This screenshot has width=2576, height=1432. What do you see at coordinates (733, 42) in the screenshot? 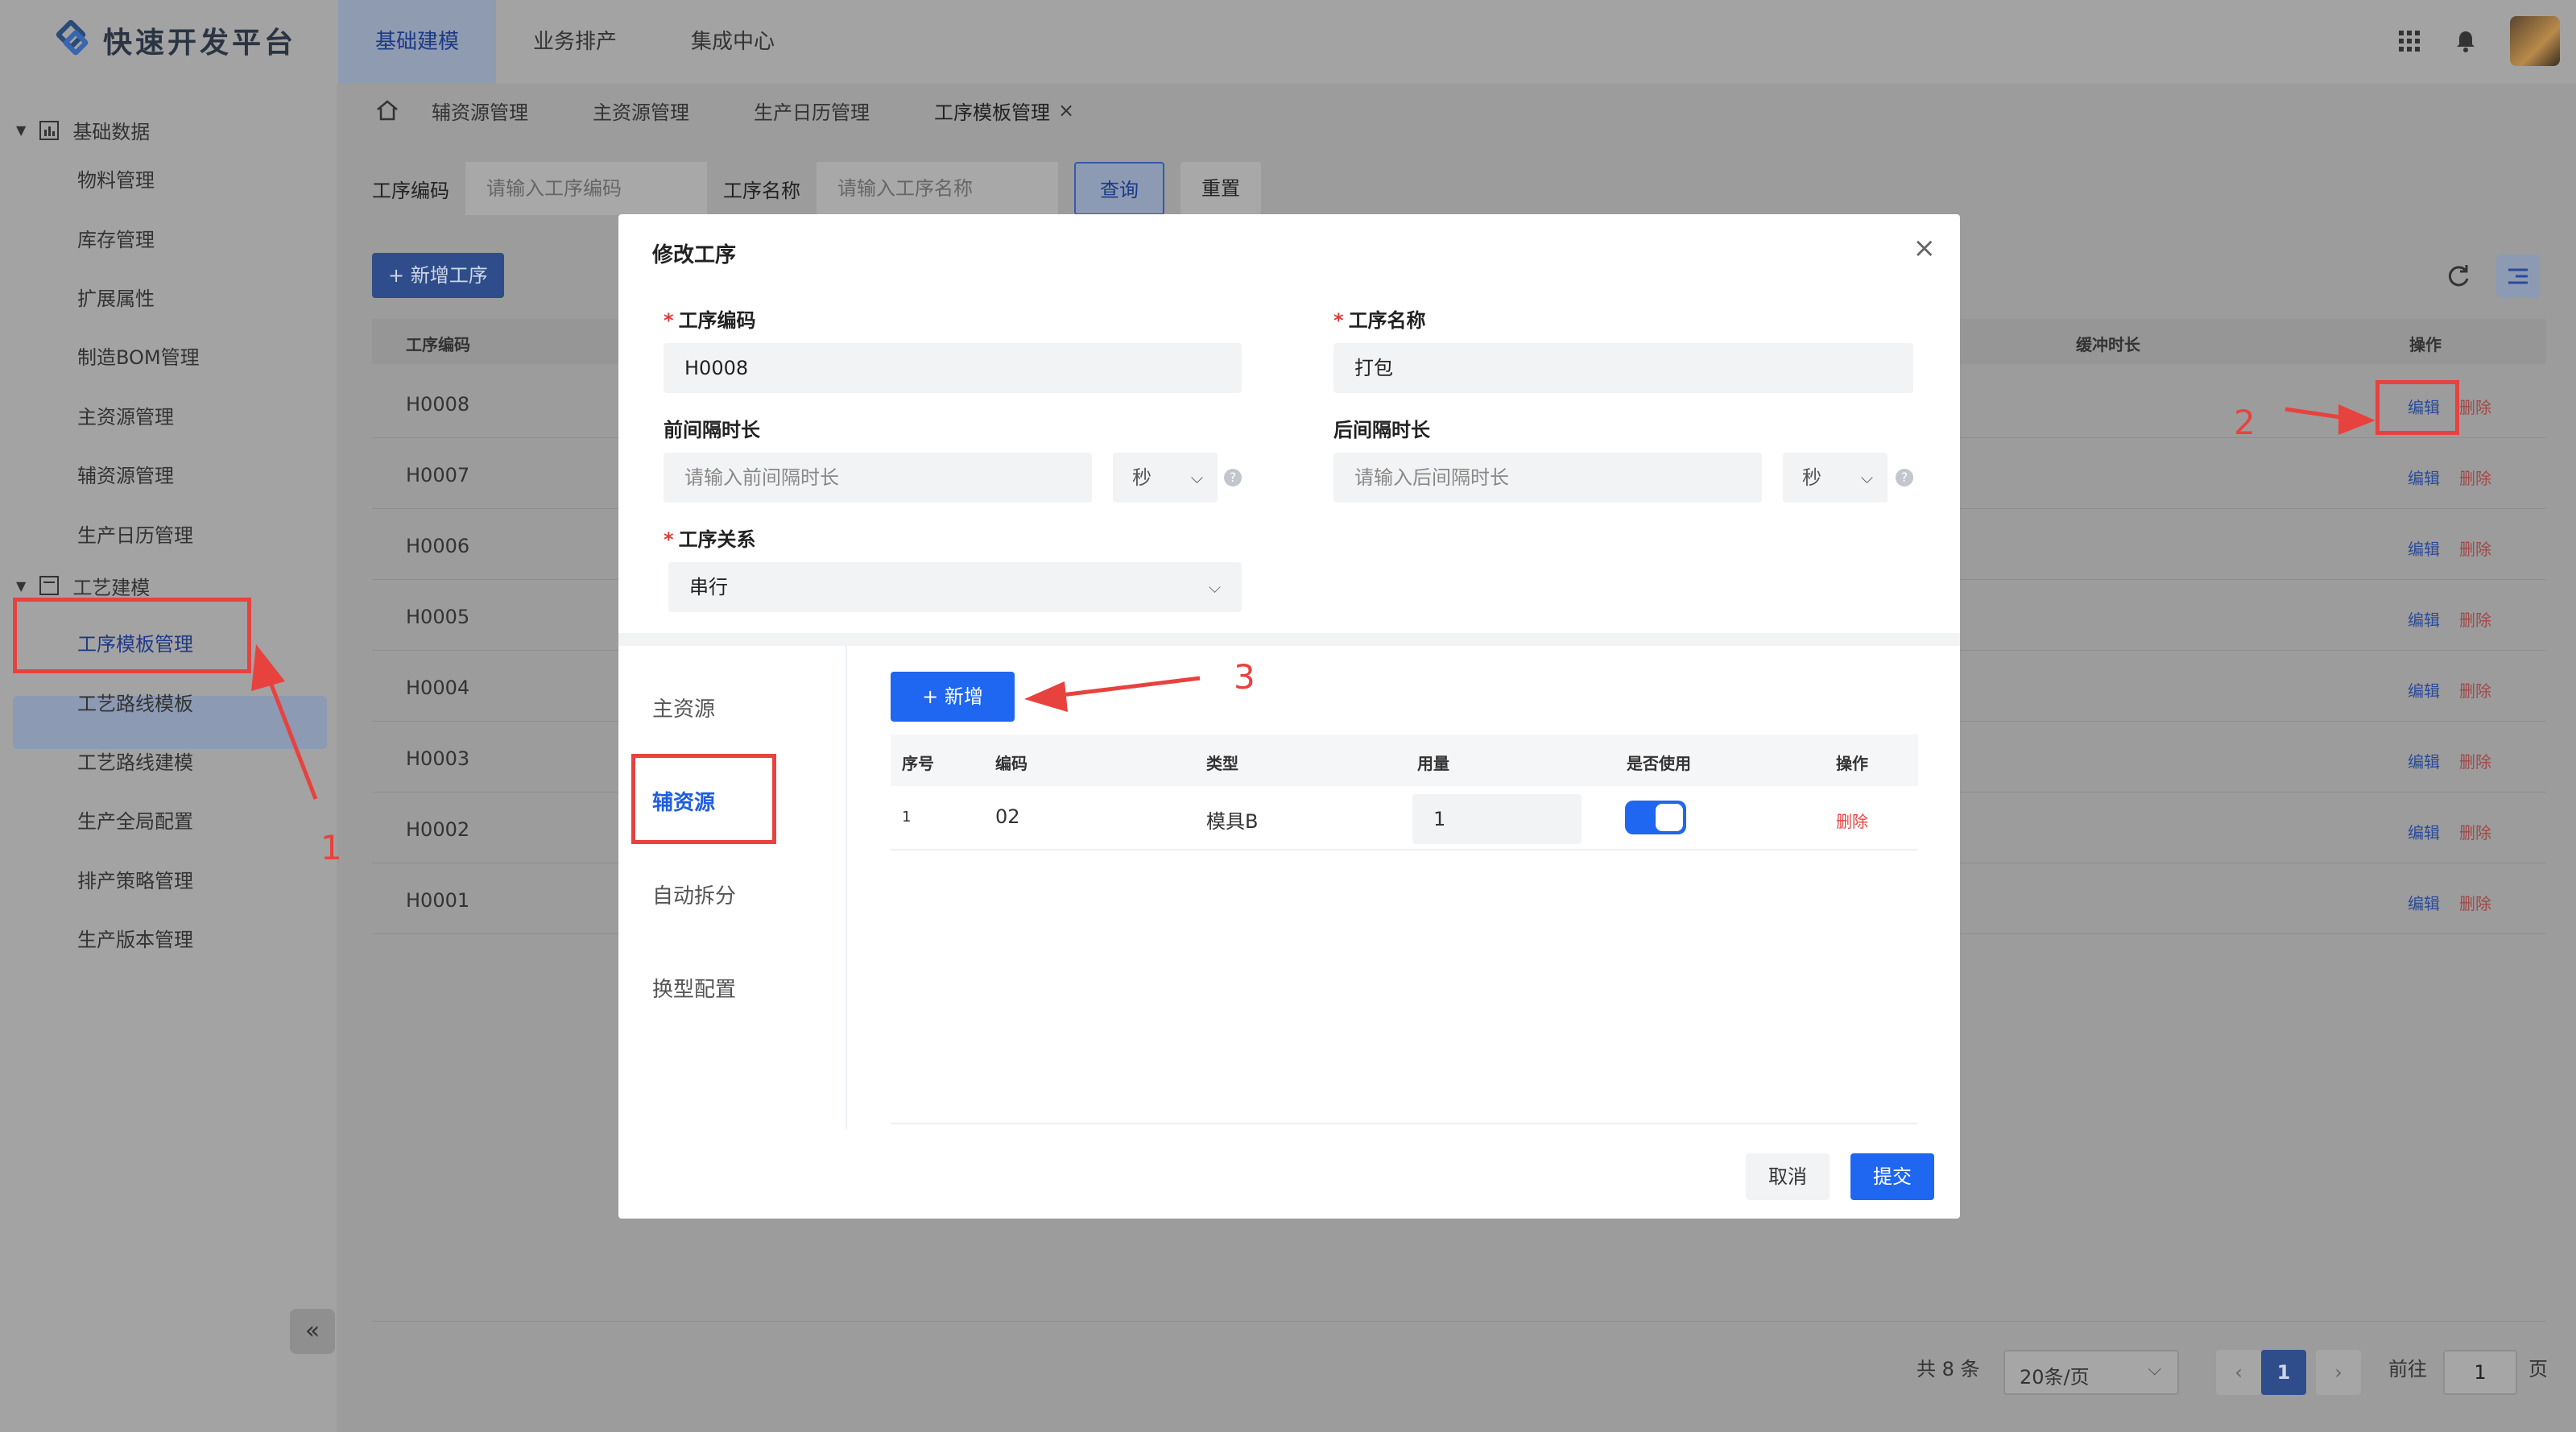
I see `topnav-integration: 集成中心` at bounding box center [733, 42].